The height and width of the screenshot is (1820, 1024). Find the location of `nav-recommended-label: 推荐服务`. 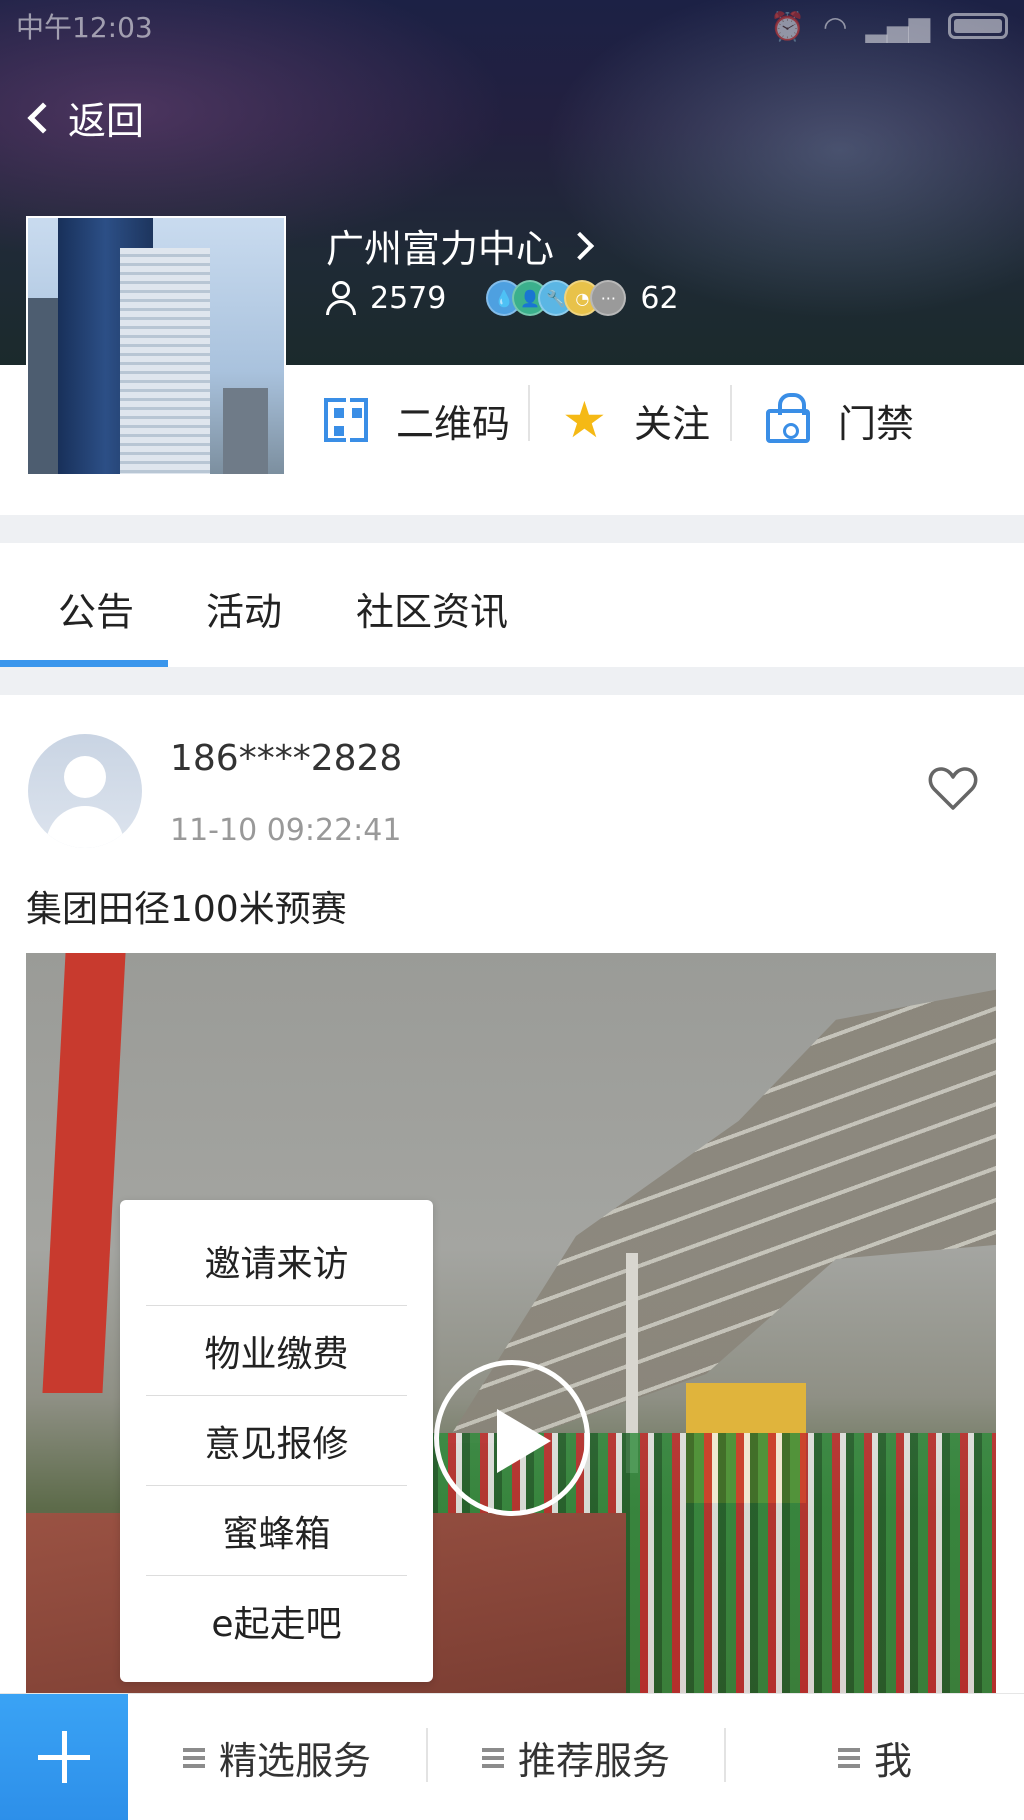

nav-recommended-label: 推荐服务 is located at coordinates (593, 1761).